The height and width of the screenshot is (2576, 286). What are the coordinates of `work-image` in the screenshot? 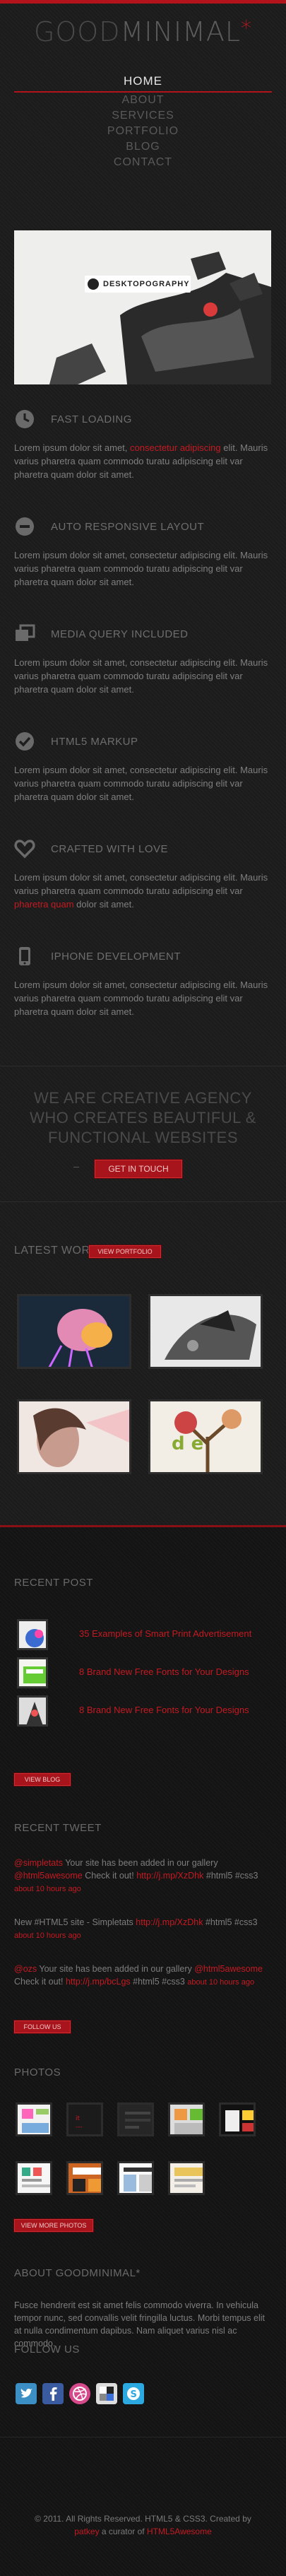 It's located at (205, 1331).